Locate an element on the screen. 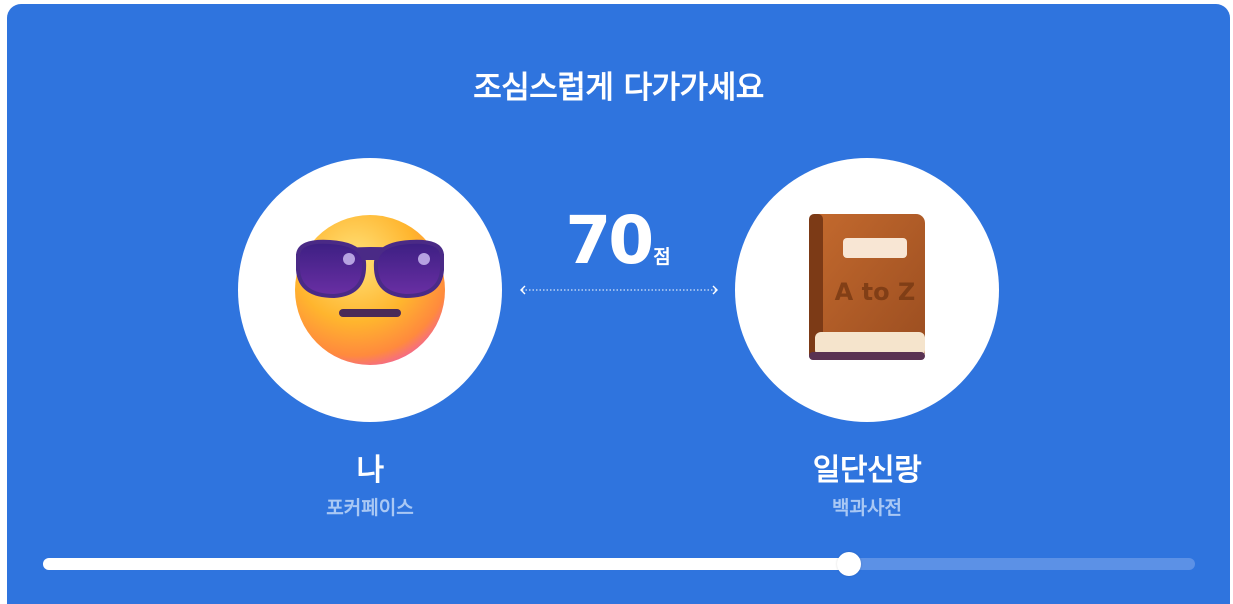 Image resolution: width=1233 pixels, height=604 pixels. compatibility-score: 70 점 is located at coordinates (618, 240).